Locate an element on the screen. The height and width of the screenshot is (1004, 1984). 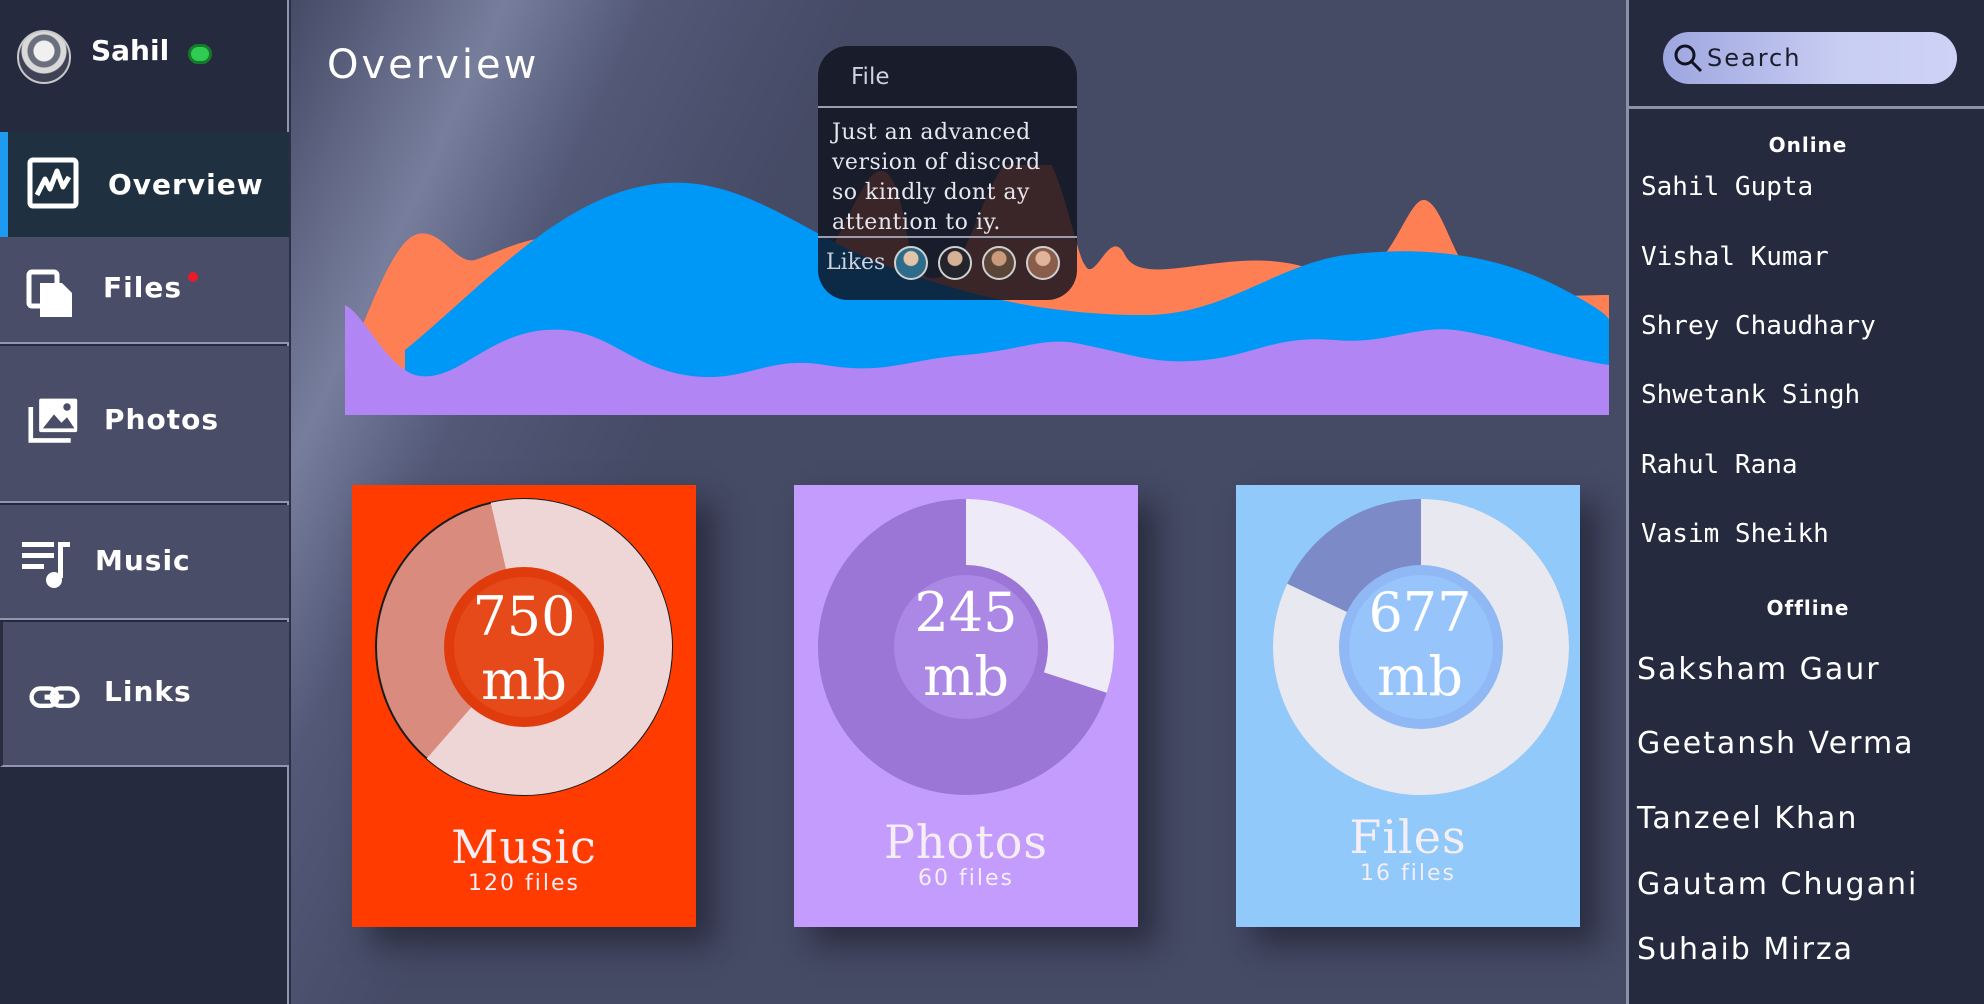
sidebar-item-overview: Overview is located at coordinates (144, 184).